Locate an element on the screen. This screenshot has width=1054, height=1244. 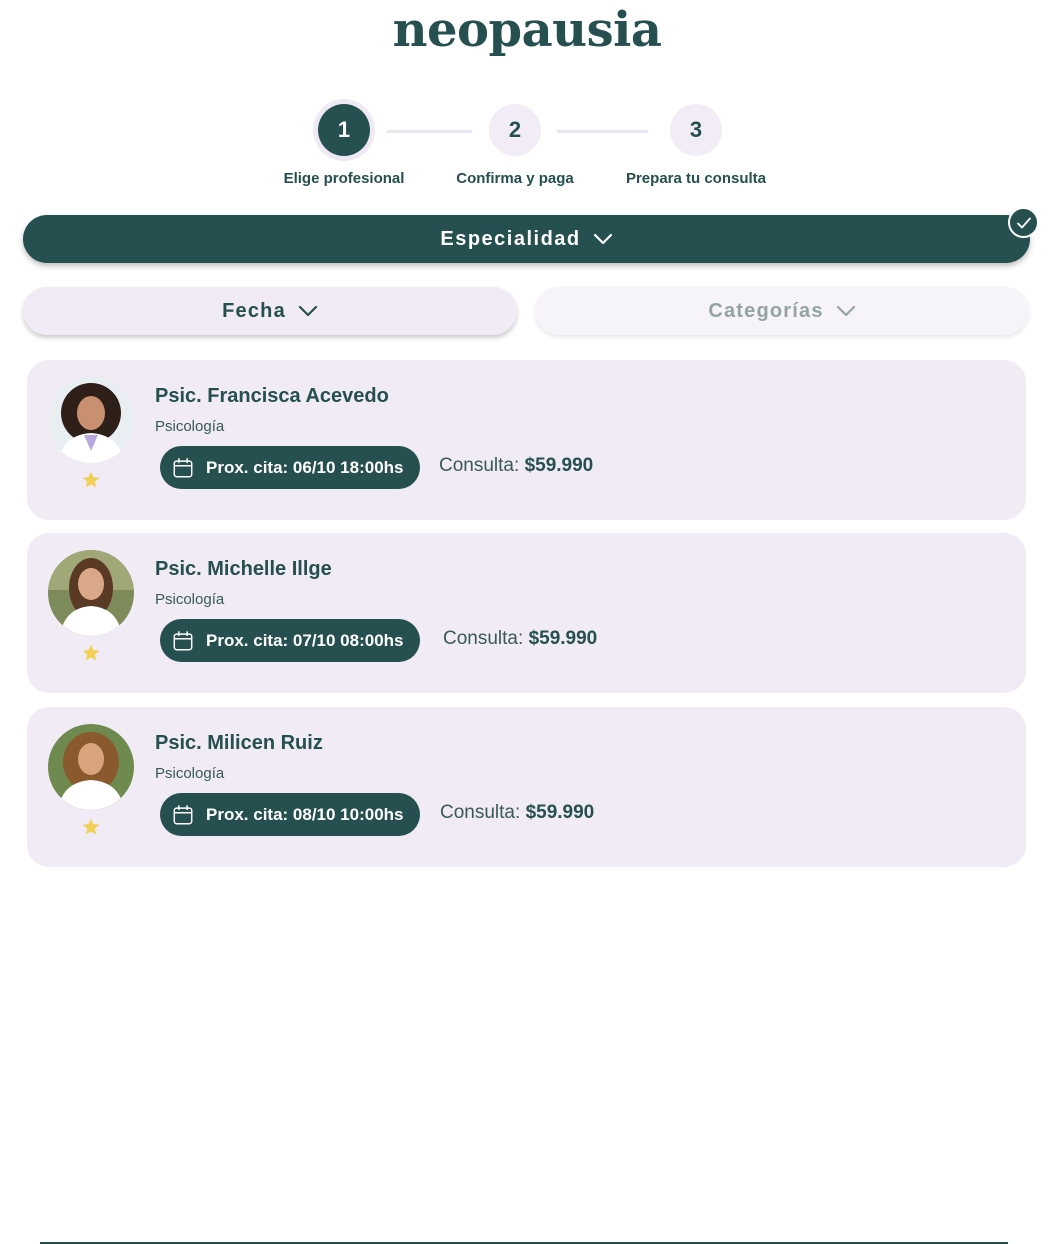
step-3: 3 Prepara tu consulta is located at coordinates (696, 145).